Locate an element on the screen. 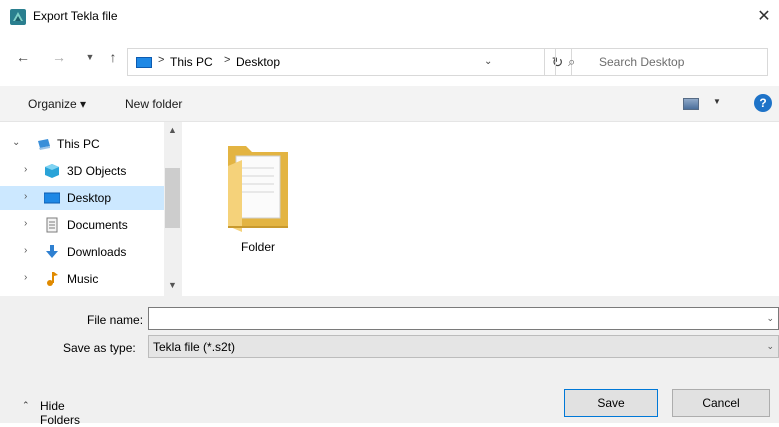 The image size is (779, 427). nav-item-desktop: › Desktop is located at coordinates (82, 198).